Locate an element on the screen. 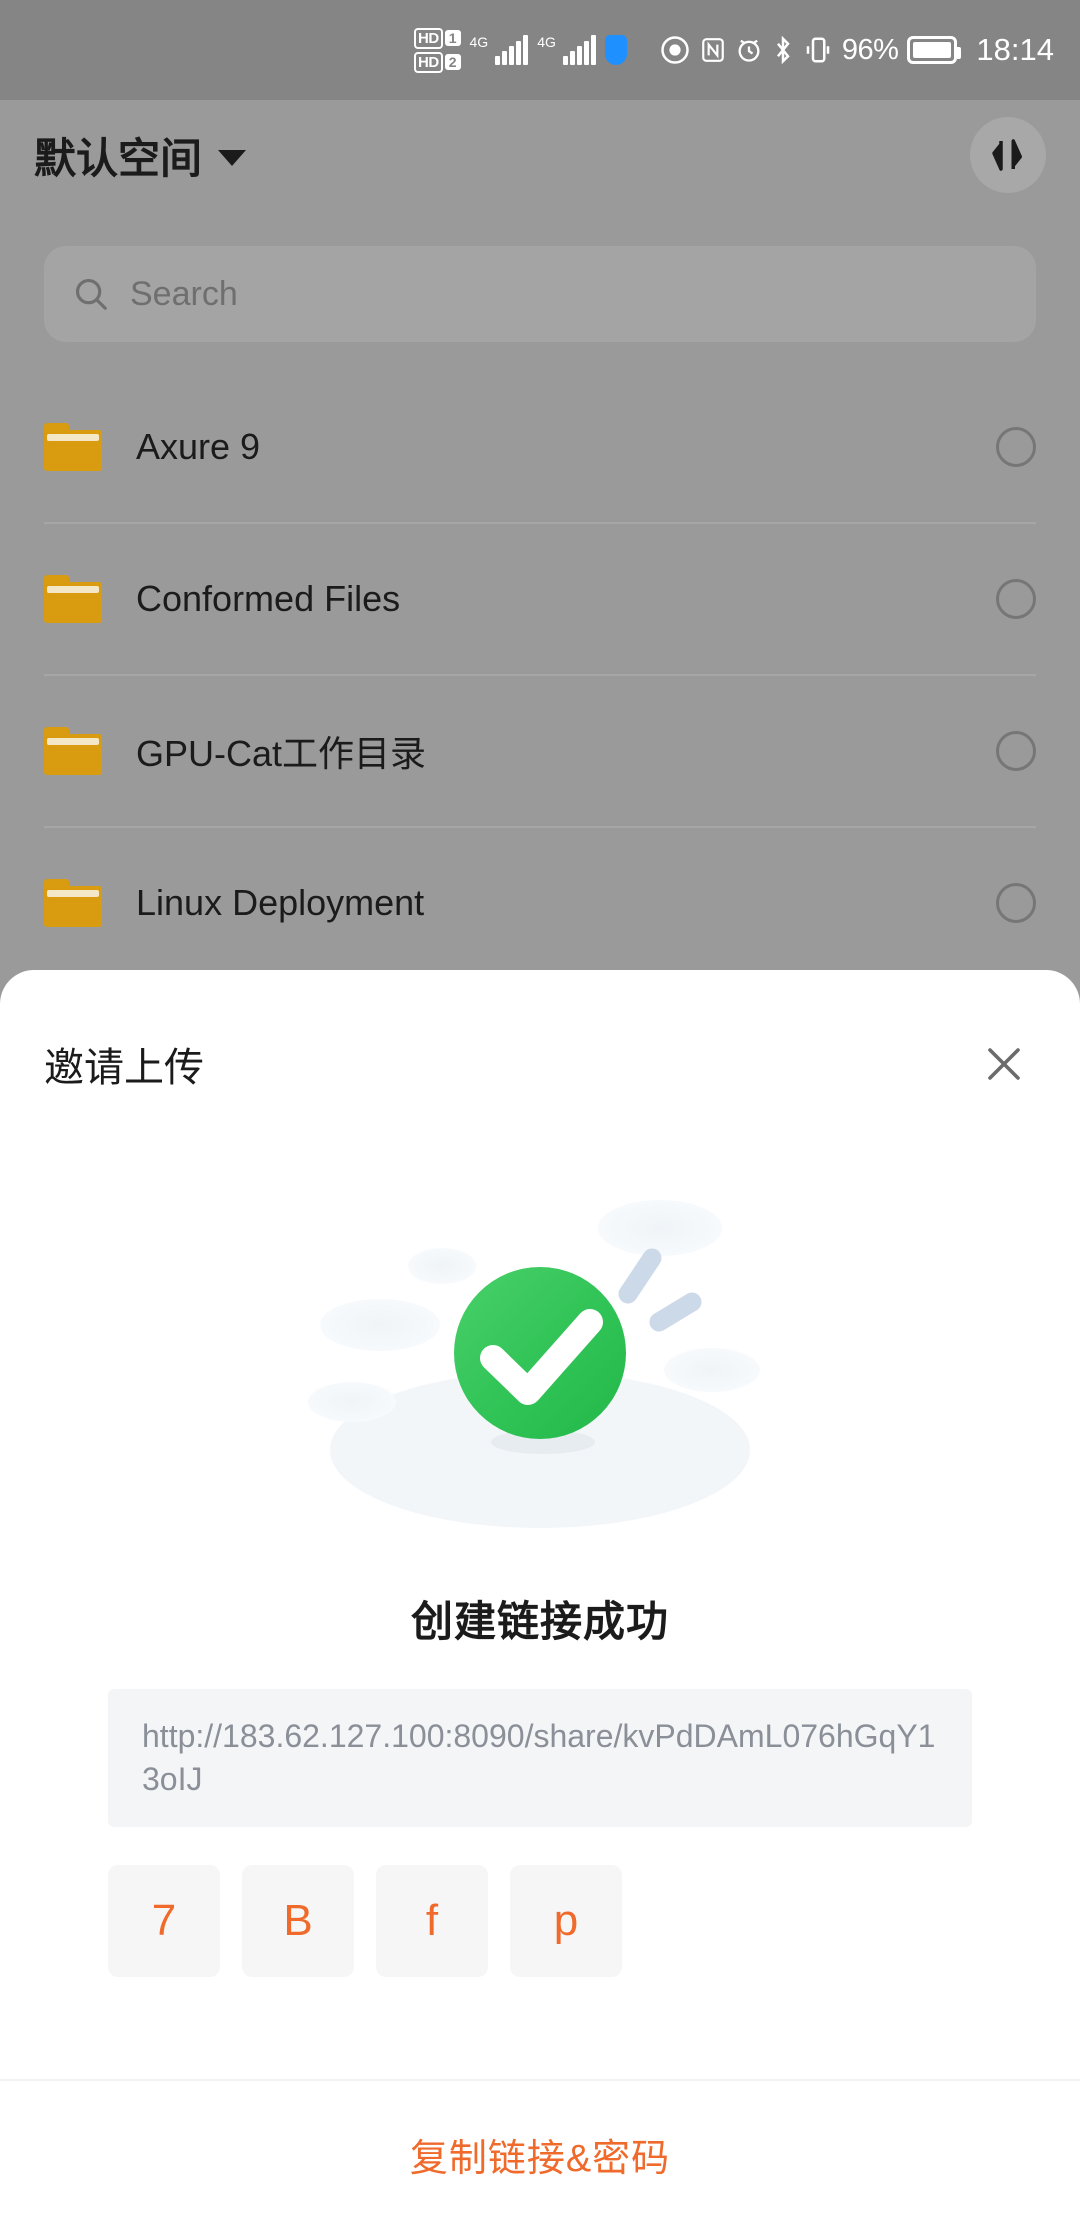 The height and width of the screenshot is (2227, 1080). password-display: 7 B f p is located at coordinates (540, 1921).